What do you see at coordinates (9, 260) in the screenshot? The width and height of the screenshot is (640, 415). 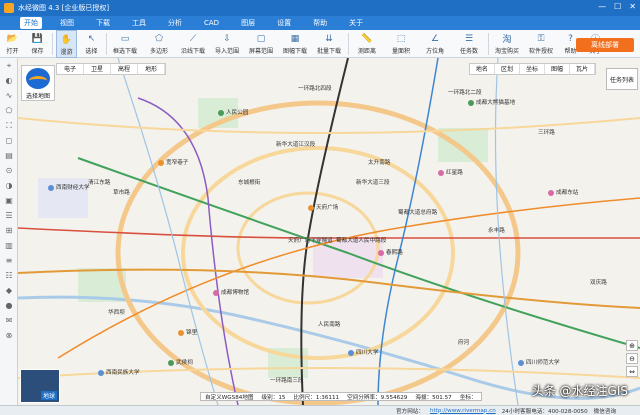 I see `left-tool-icon: ≡` at bounding box center [9, 260].